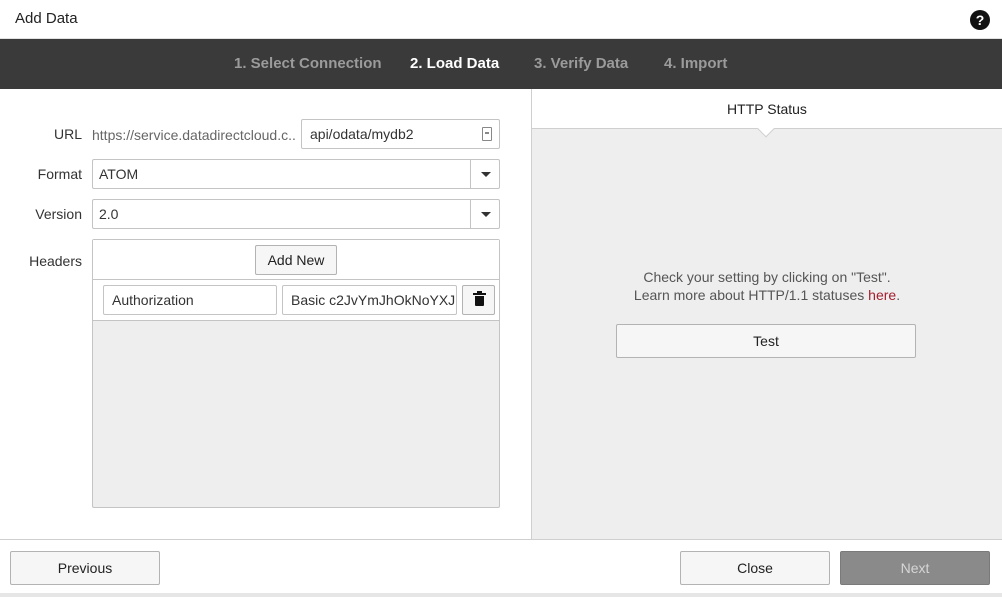 Image resolution: width=1002 pixels, height=597 pixels. What do you see at coordinates (109, 214) in the screenshot?
I see `version-value: 2.0` at bounding box center [109, 214].